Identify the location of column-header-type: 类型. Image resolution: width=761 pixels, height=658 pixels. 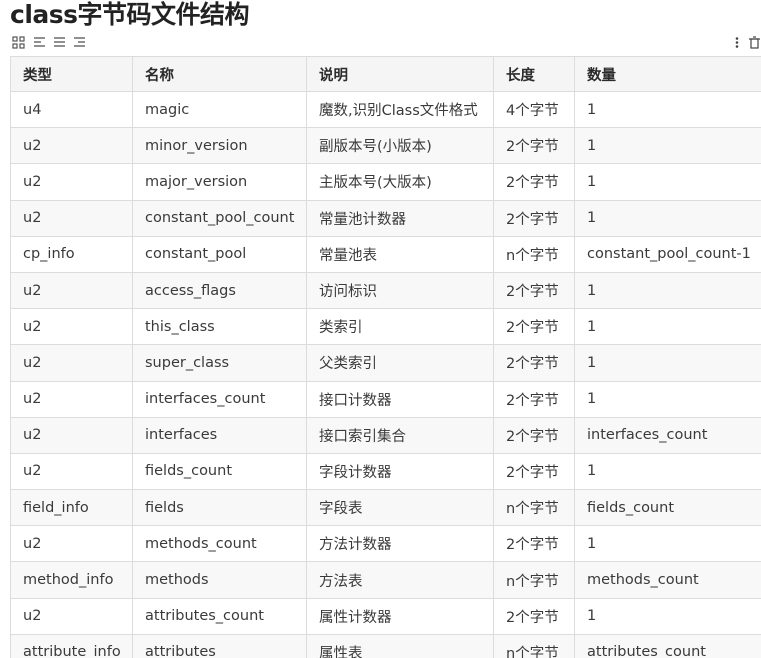
(71, 74).